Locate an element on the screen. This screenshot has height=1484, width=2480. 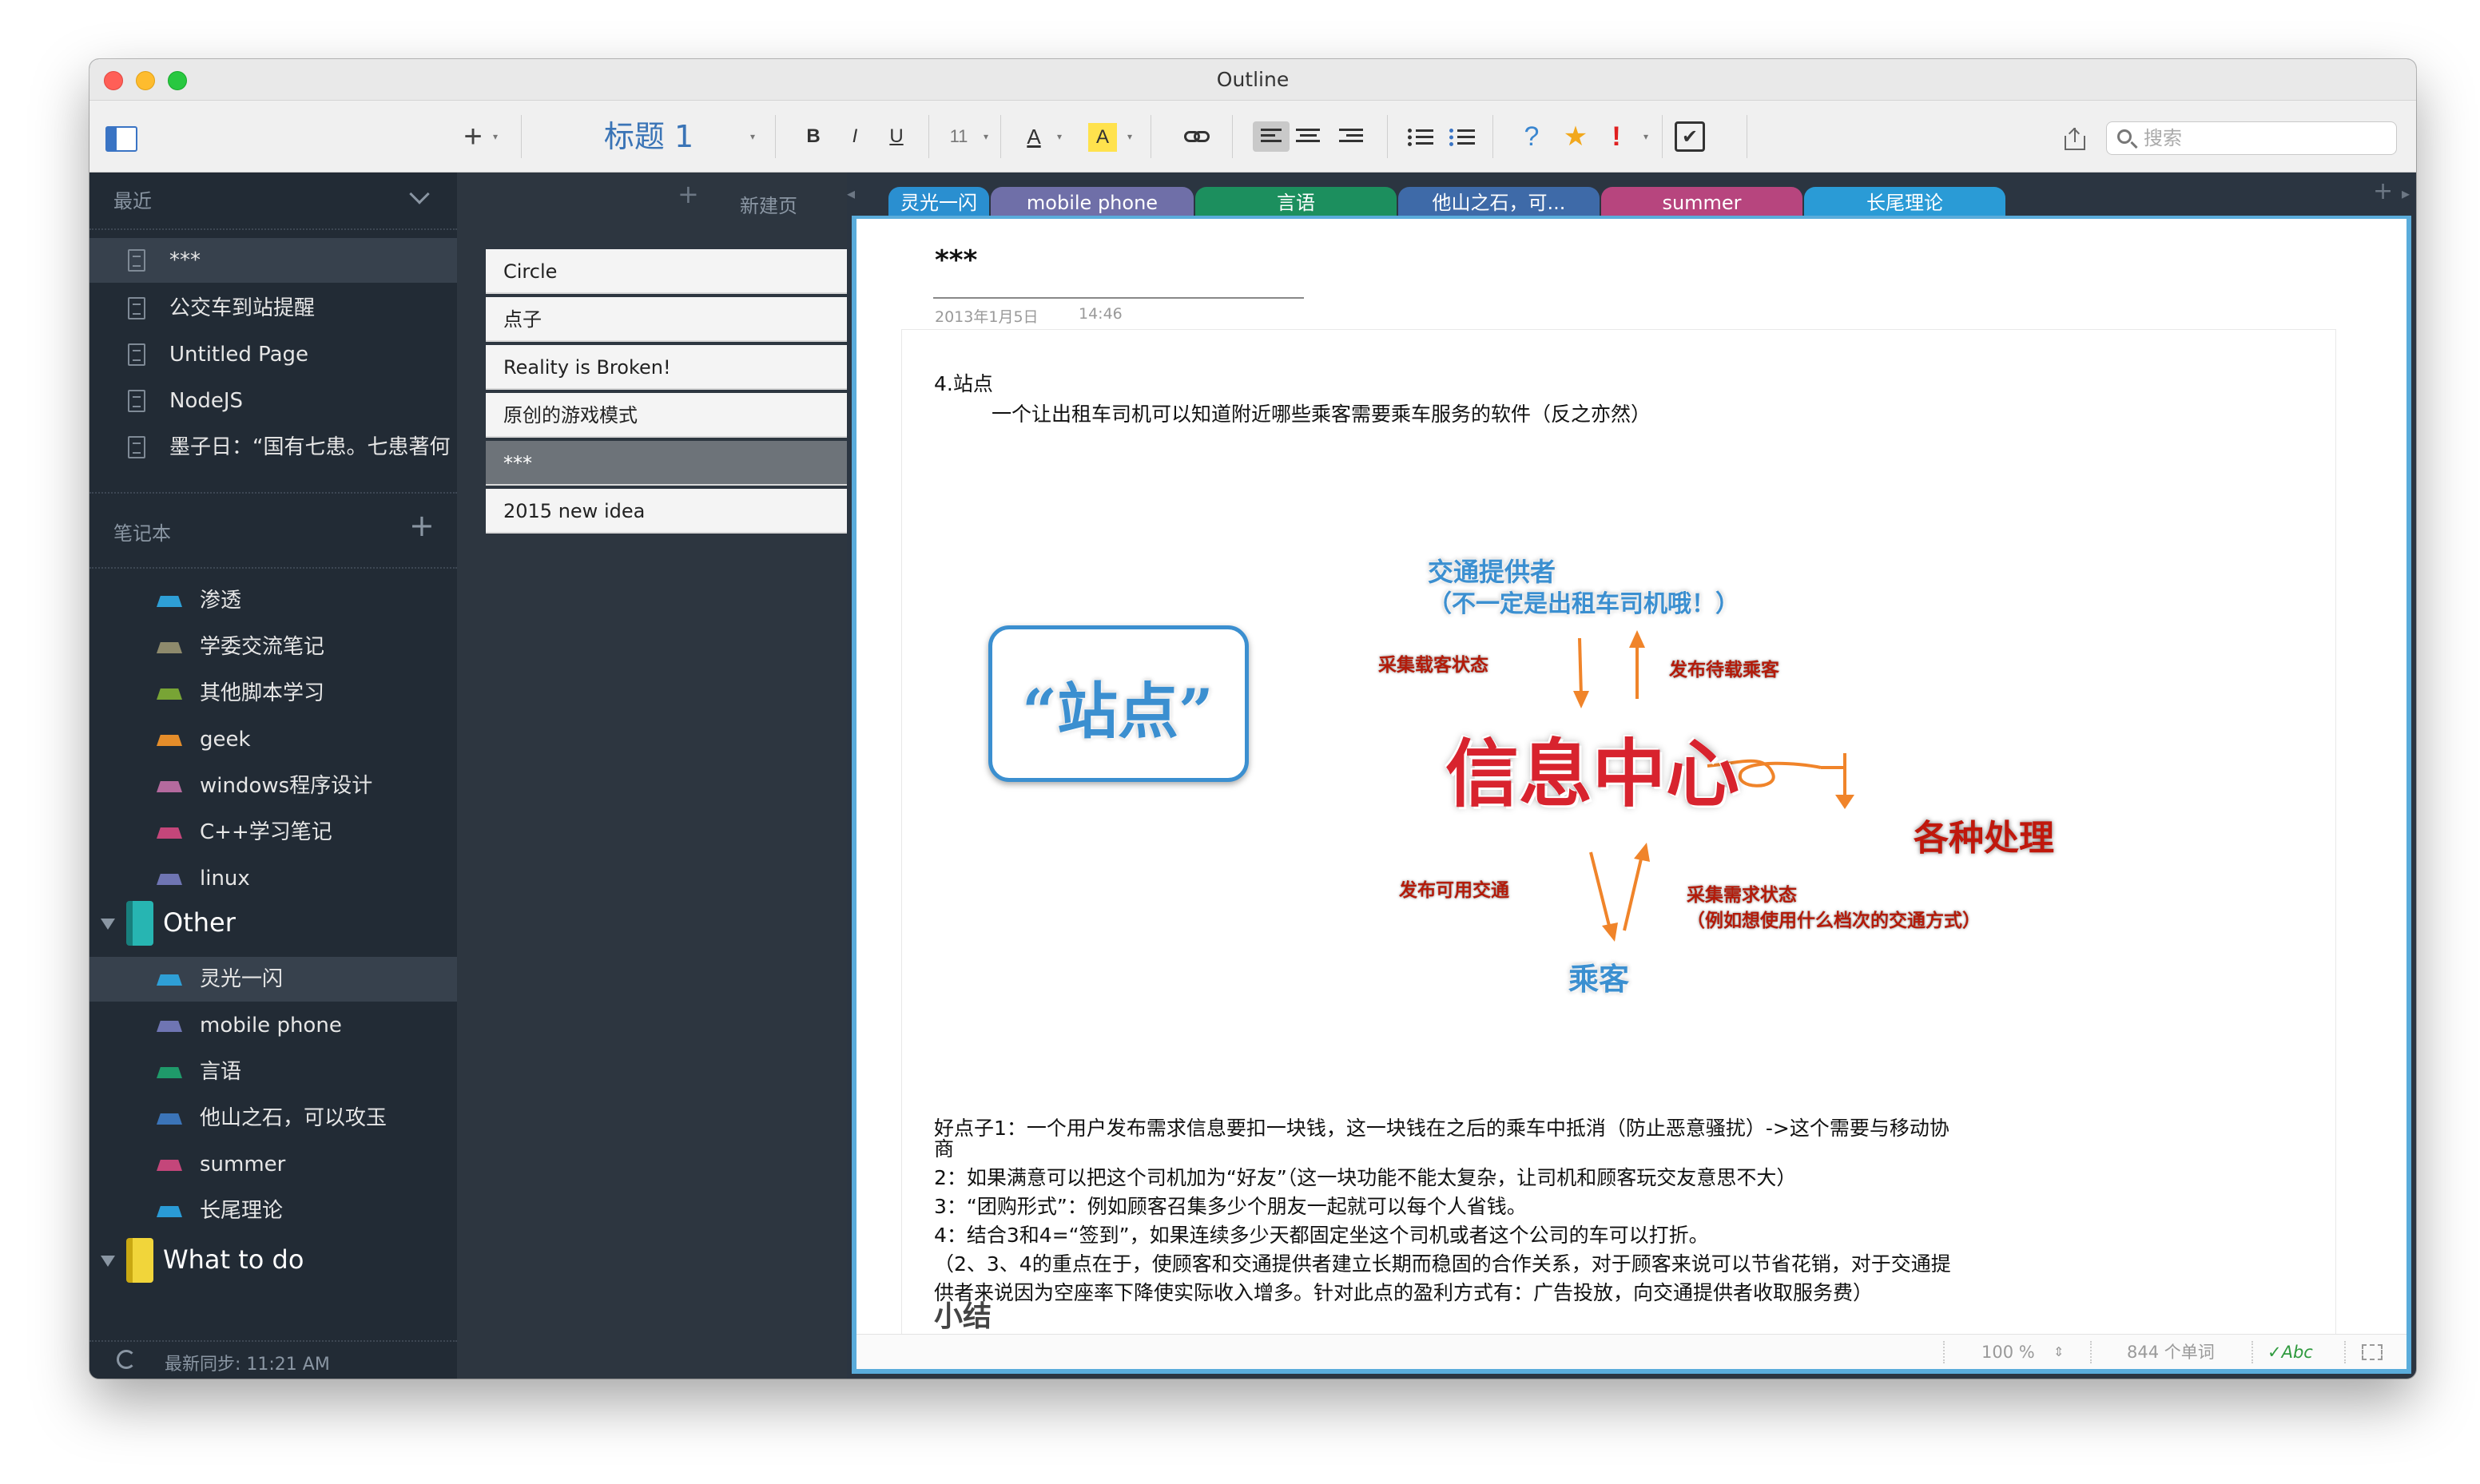
notebook-item: windows程序设计 is located at coordinates (273, 786).